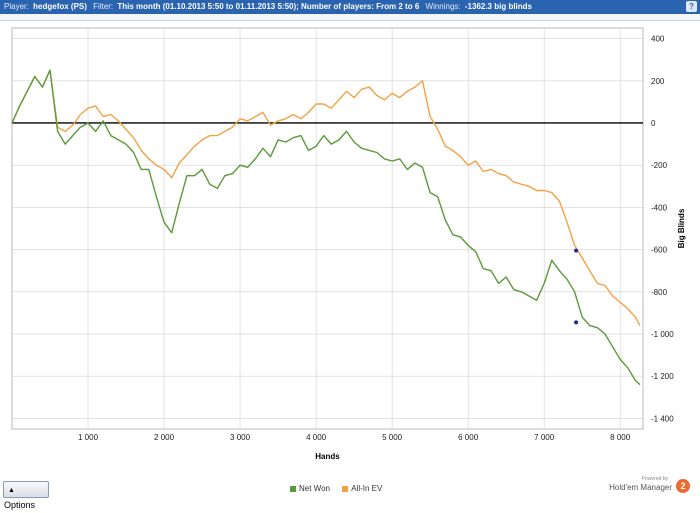  I want to click on player-label: Player:, so click(16, 6).